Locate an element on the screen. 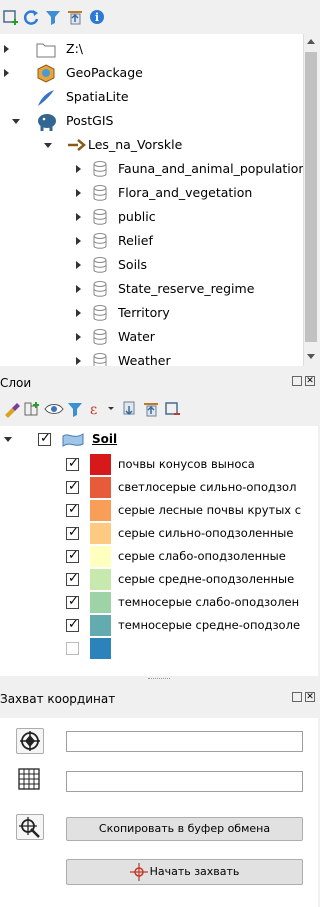 The height and width of the screenshot is (907, 320). browser-toolbar: i is located at coordinates (159, 17).